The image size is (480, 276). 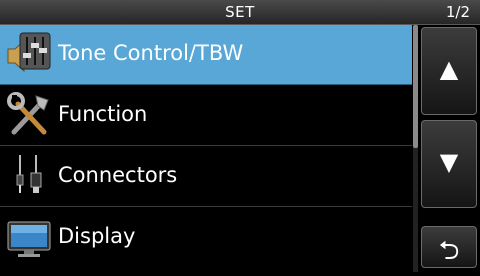 I want to click on menu-item-label: Connectors, so click(x=118, y=175).